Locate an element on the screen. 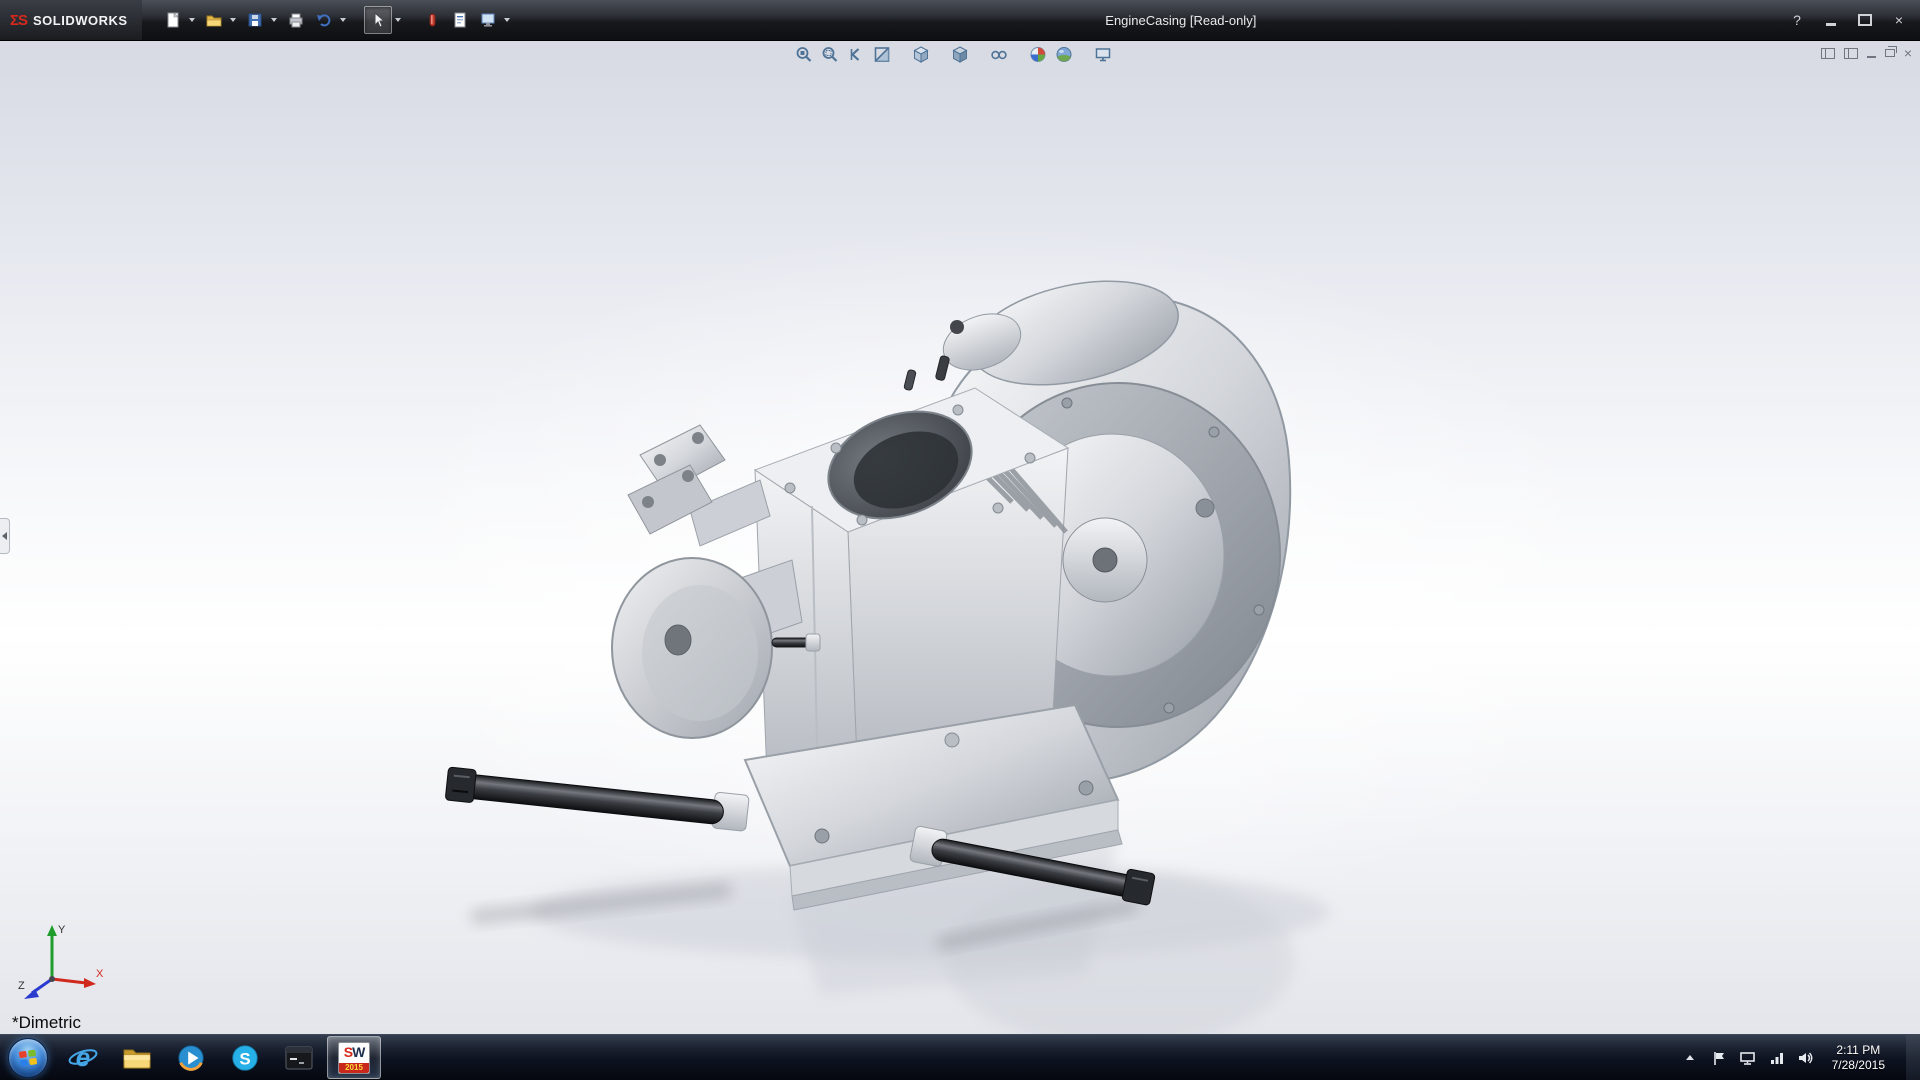  save-button is located at coordinates (255, 20).